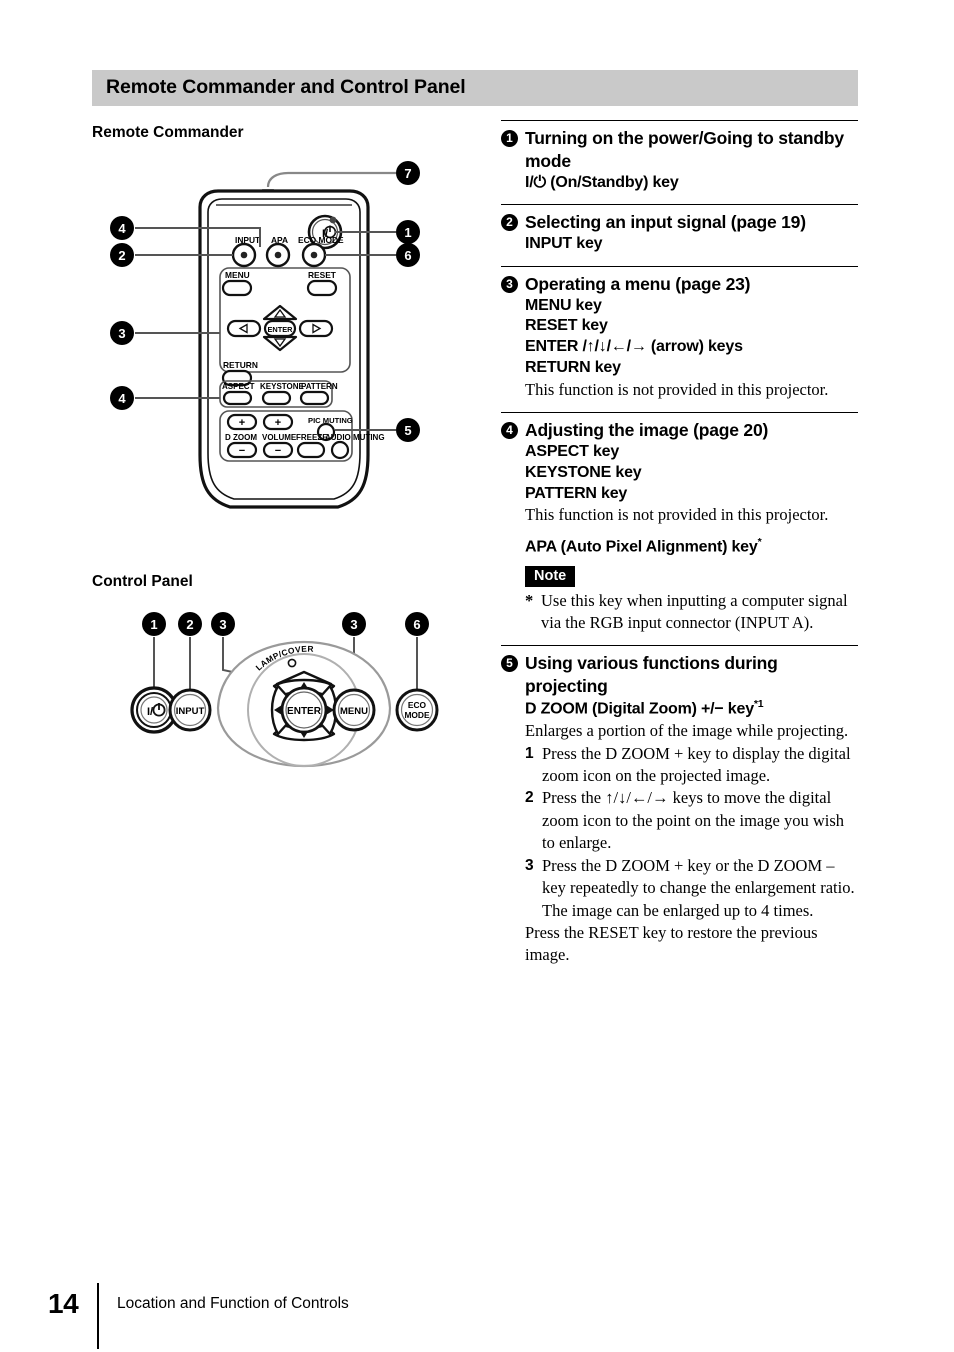 This screenshot has width=954, height=1352. I want to click on svg-text: VOLUME, so click(279, 437).